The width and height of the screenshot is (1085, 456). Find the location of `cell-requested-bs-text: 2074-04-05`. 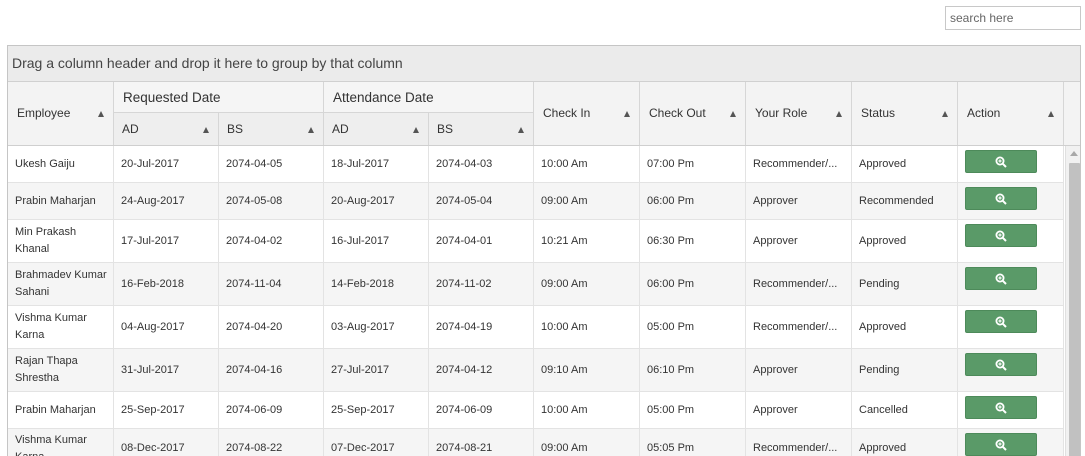

cell-requested-bs-text: 2074-04-05 is located at coordinates (254, 163).